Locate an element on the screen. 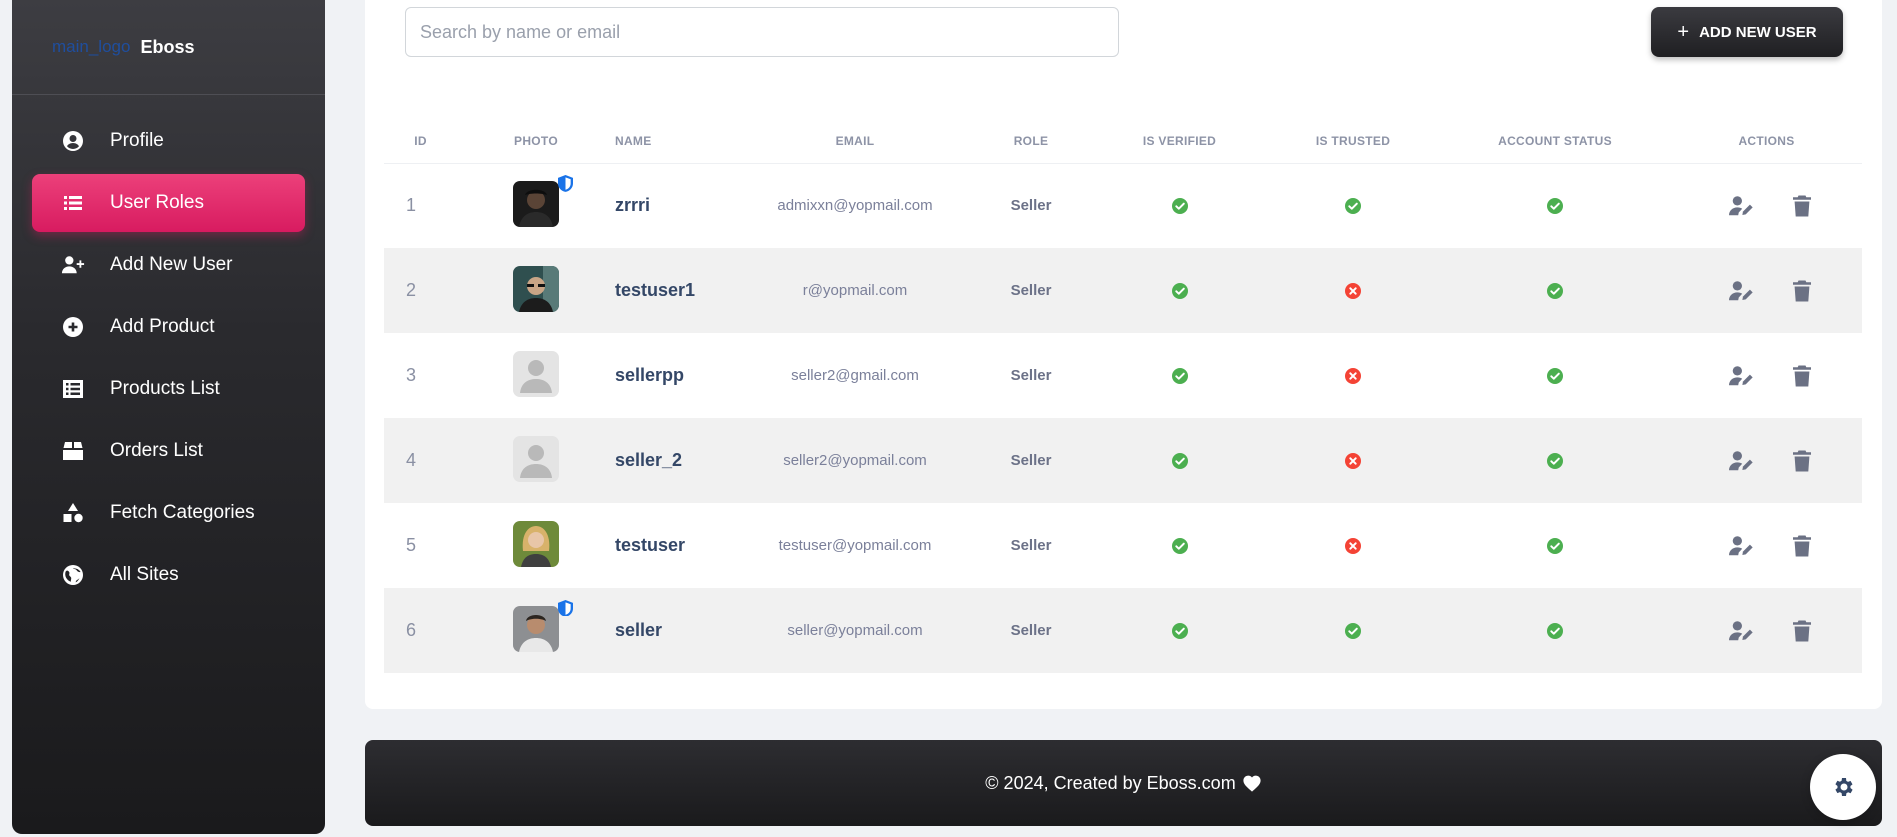  sidebar-item-orders-list: Orders List is located at coordinates (168, 451).